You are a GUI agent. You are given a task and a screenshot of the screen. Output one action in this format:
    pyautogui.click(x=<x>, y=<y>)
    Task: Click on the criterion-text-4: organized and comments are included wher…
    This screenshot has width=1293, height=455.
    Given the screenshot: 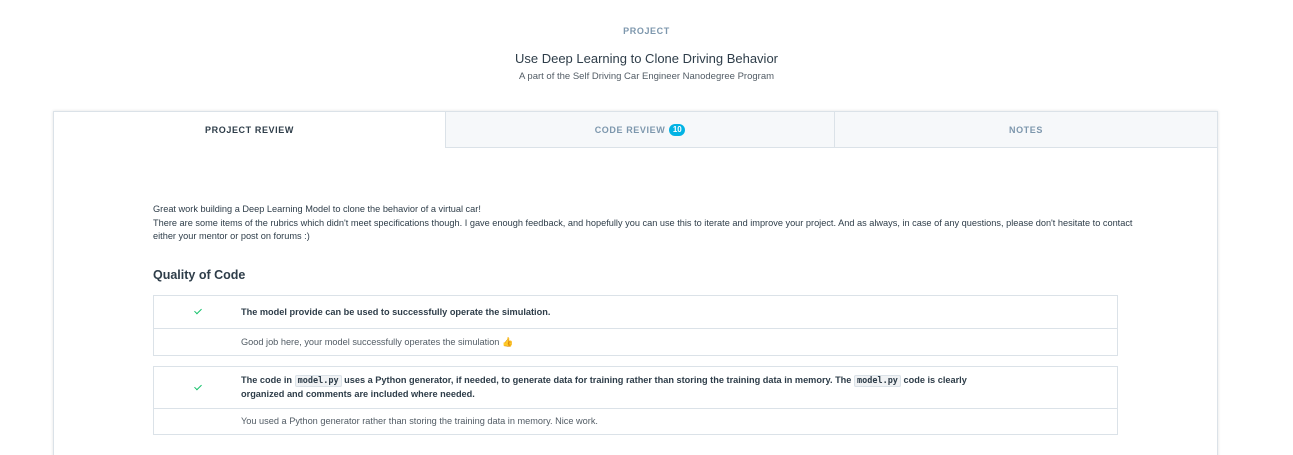 What is the action you would take?
    pyautogui.click(x=358, y=394)
    